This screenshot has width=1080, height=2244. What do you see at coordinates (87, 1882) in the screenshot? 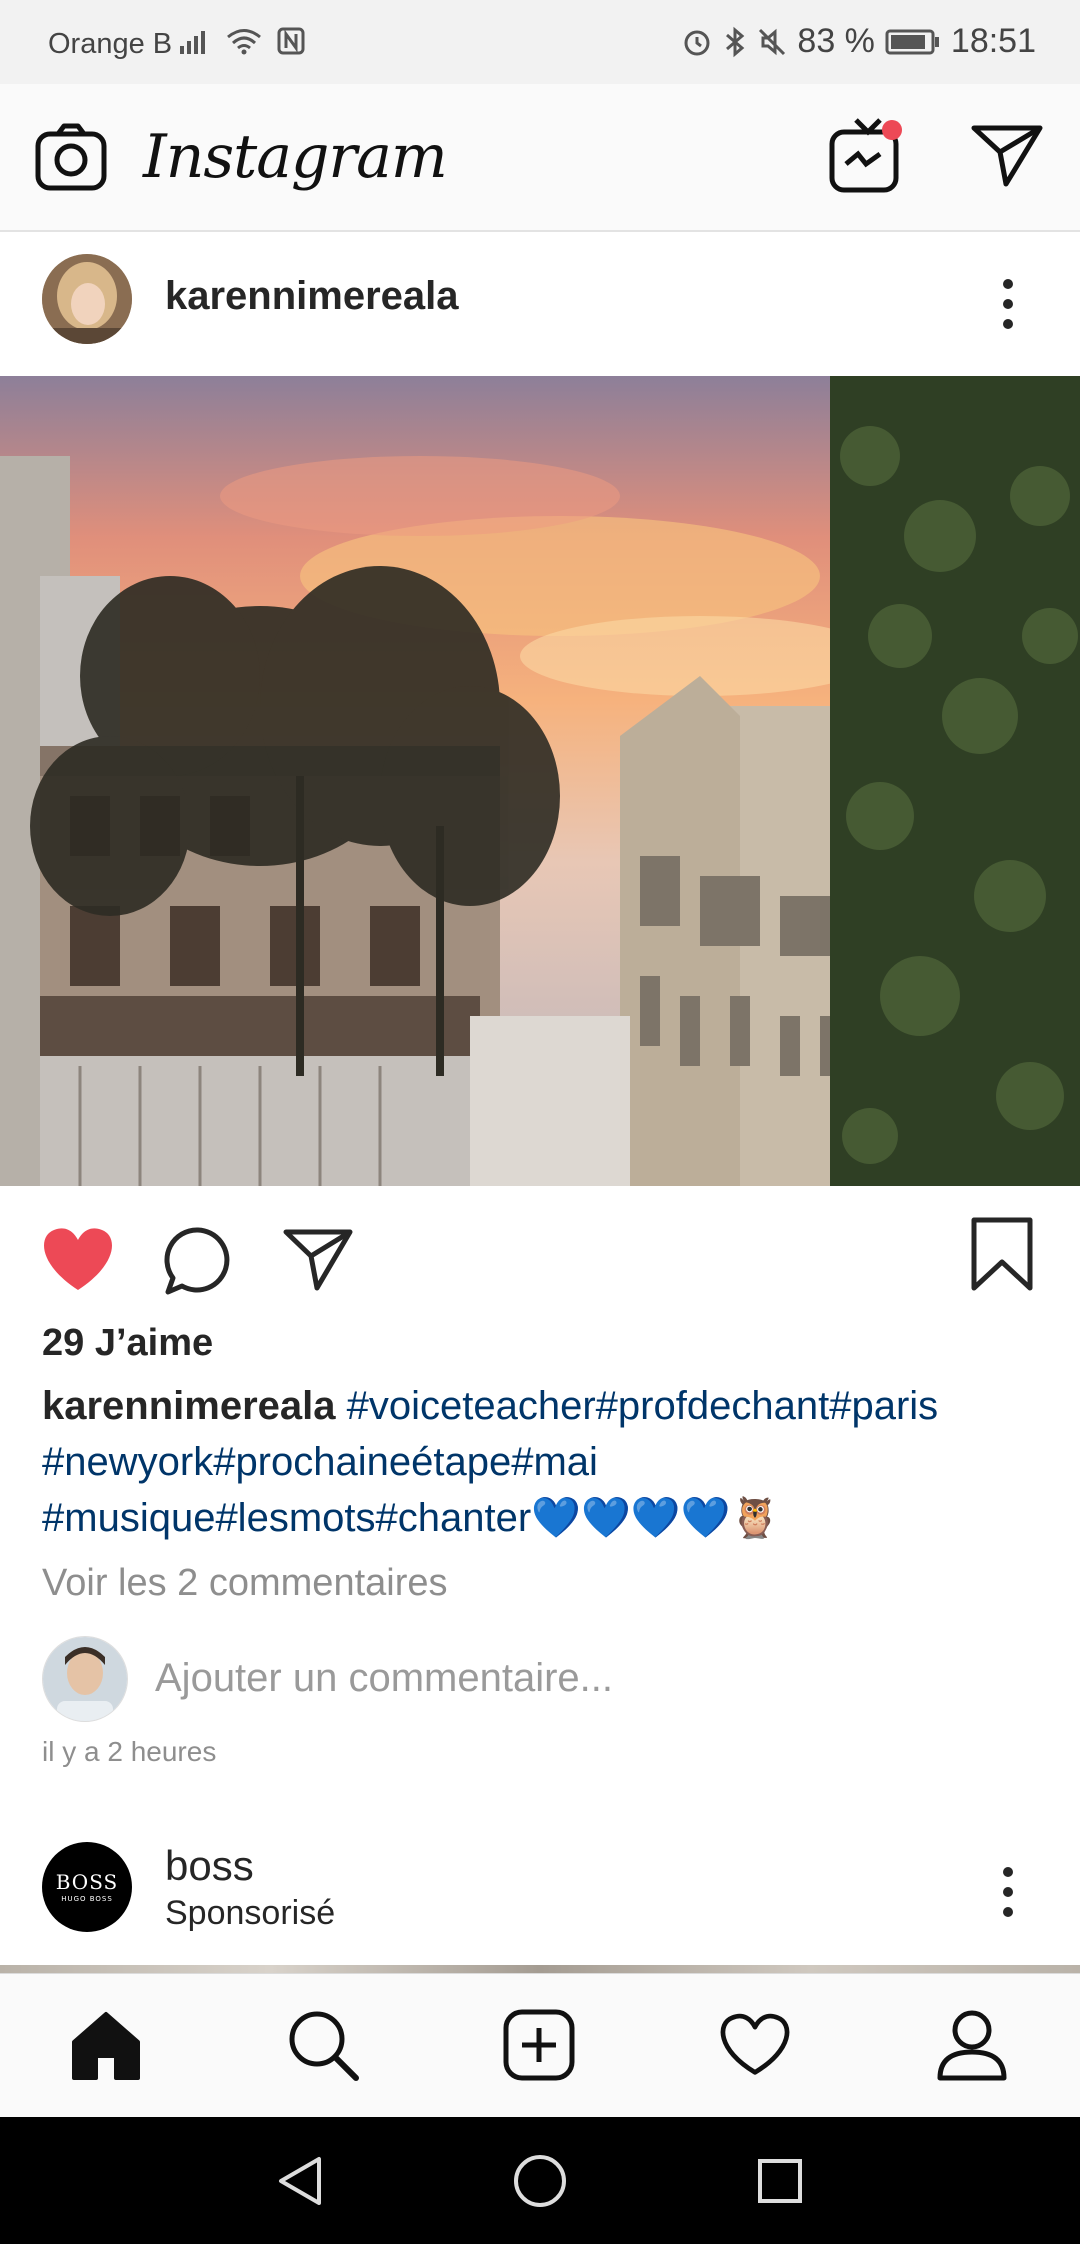
I see `boss-logo-text: BOSS` at bounding box center [87, 1882].